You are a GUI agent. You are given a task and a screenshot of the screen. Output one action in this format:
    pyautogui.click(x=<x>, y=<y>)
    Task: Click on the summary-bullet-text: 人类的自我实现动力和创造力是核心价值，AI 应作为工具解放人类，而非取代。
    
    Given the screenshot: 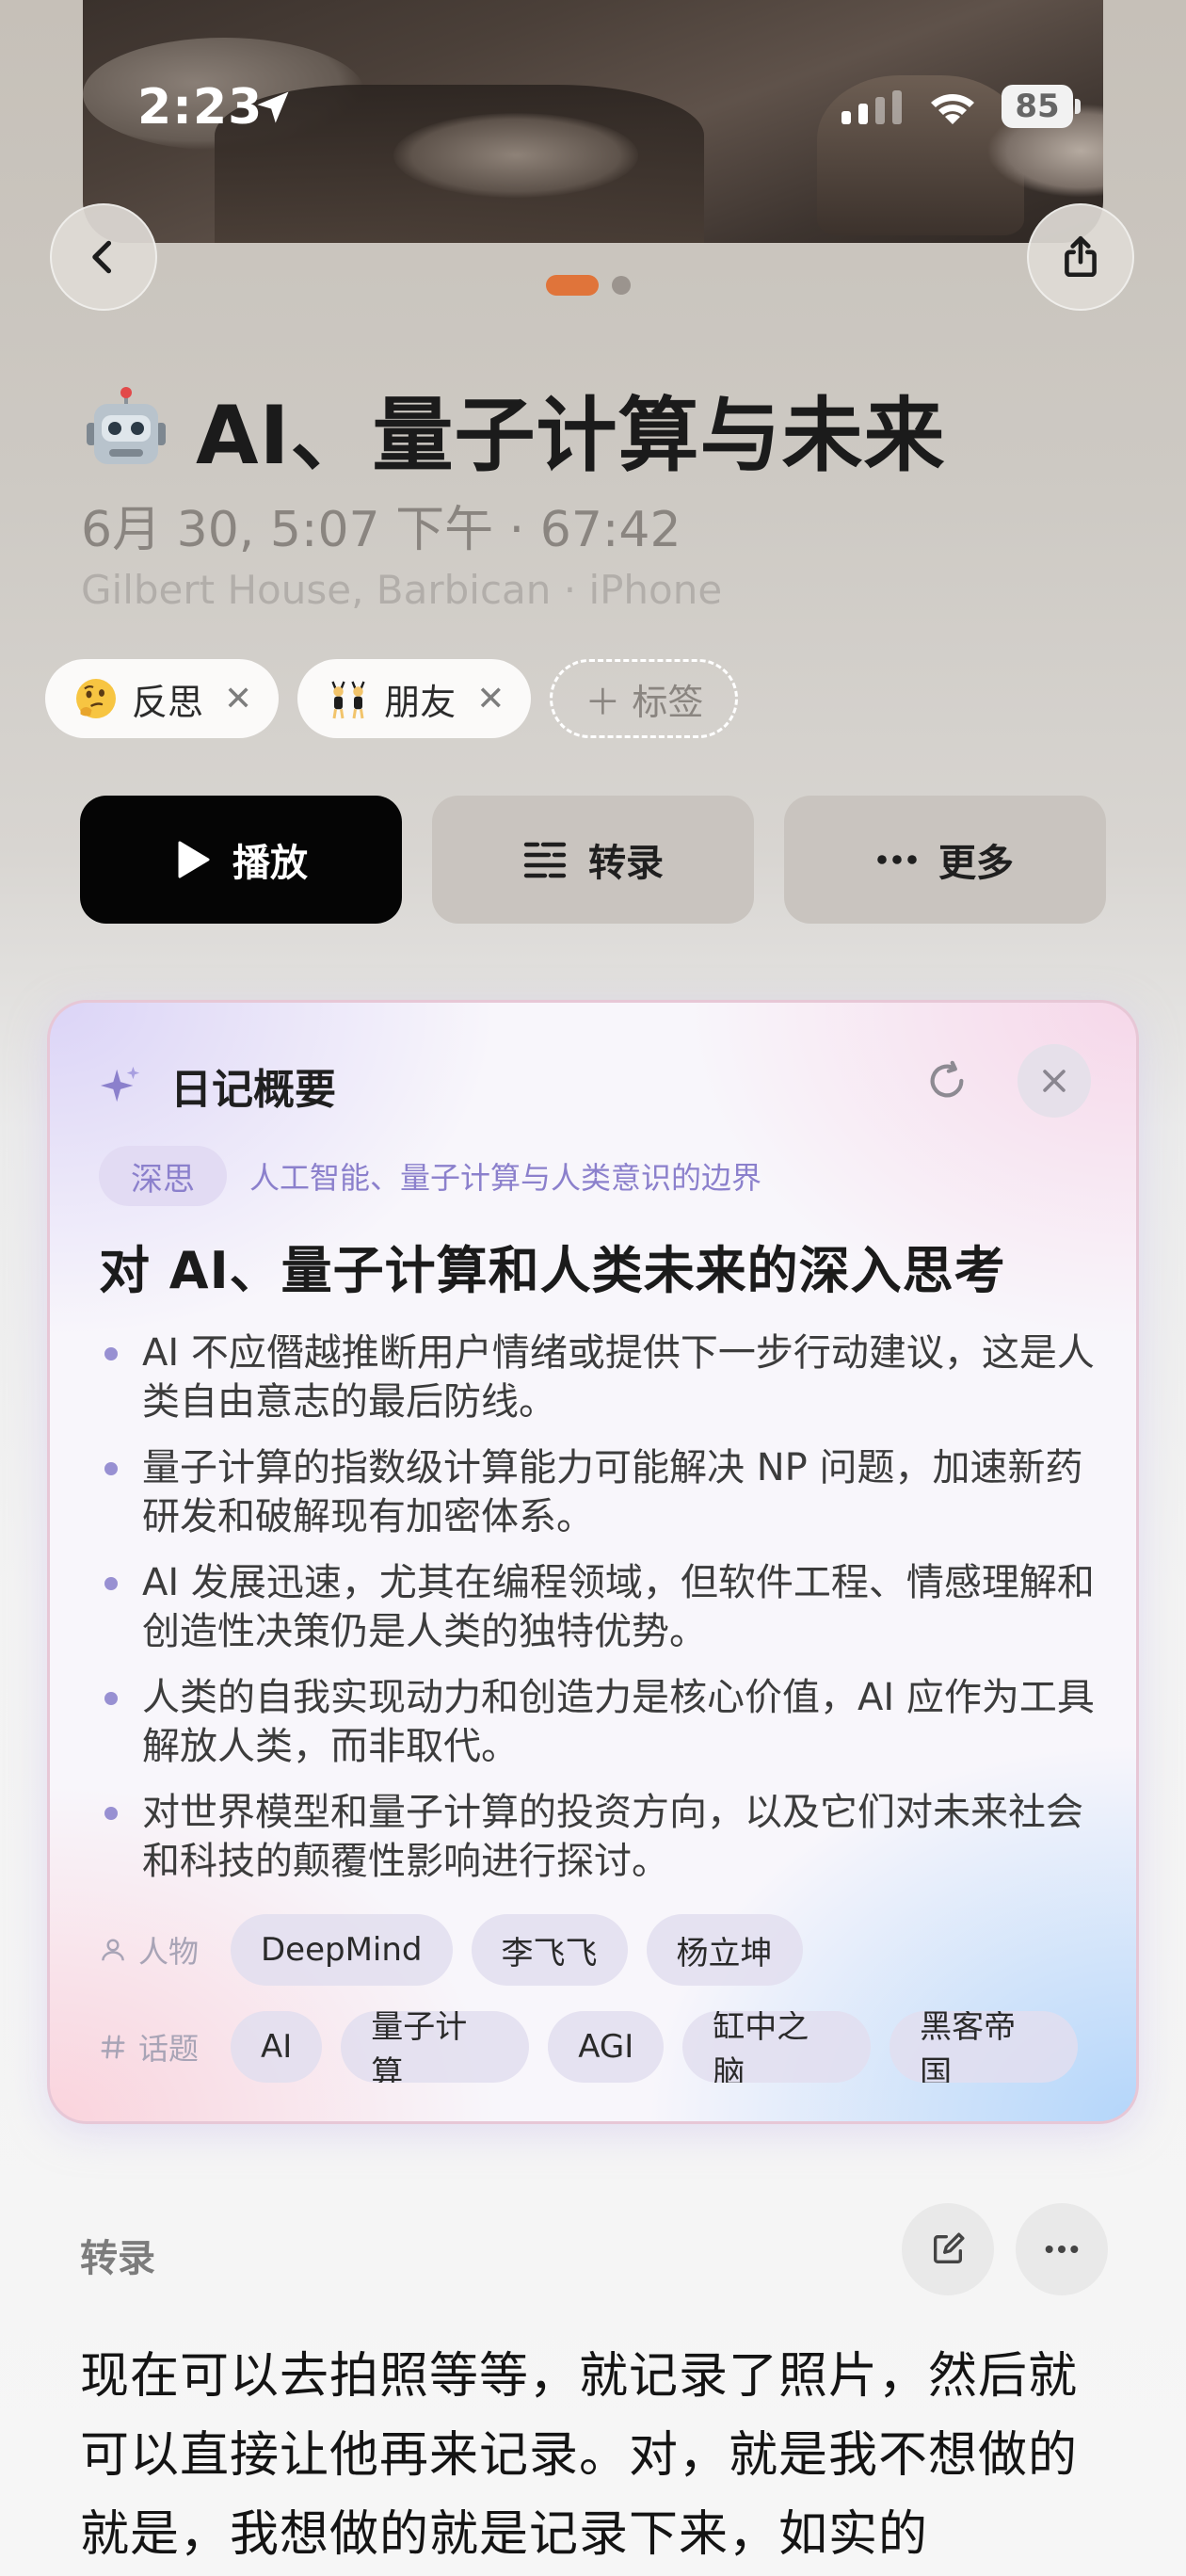 What is the action you would take?
    pyautogui.click(x=618, y=1722)
    